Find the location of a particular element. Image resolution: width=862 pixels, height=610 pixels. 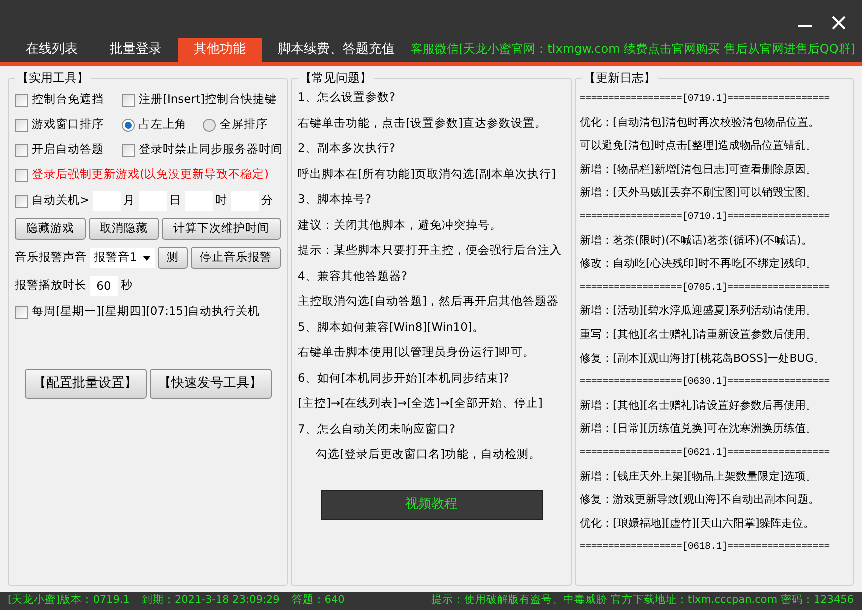

panel-title: 【常见问题】 is located at coordinates (336, 78).